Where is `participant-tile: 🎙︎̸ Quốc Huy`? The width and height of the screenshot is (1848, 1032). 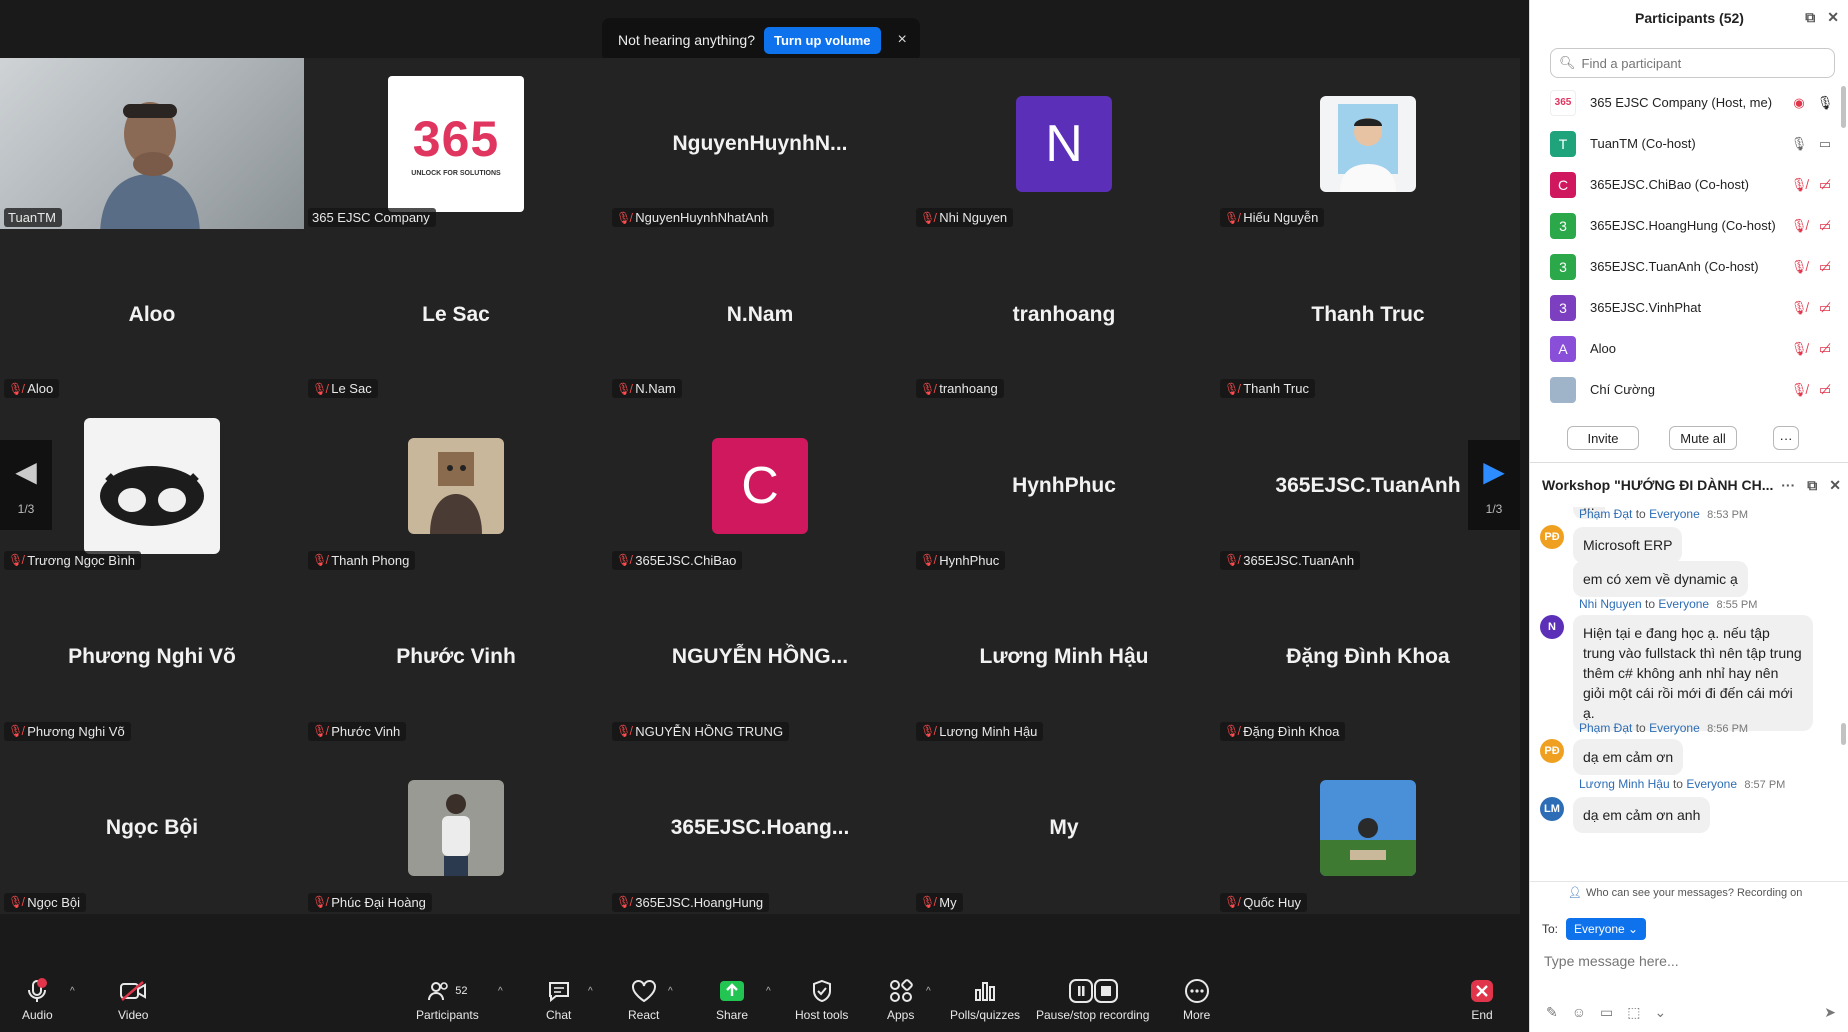
participant-tile: 🎙︎̸ Quốc Huy is located at coordinates (1368, 828).